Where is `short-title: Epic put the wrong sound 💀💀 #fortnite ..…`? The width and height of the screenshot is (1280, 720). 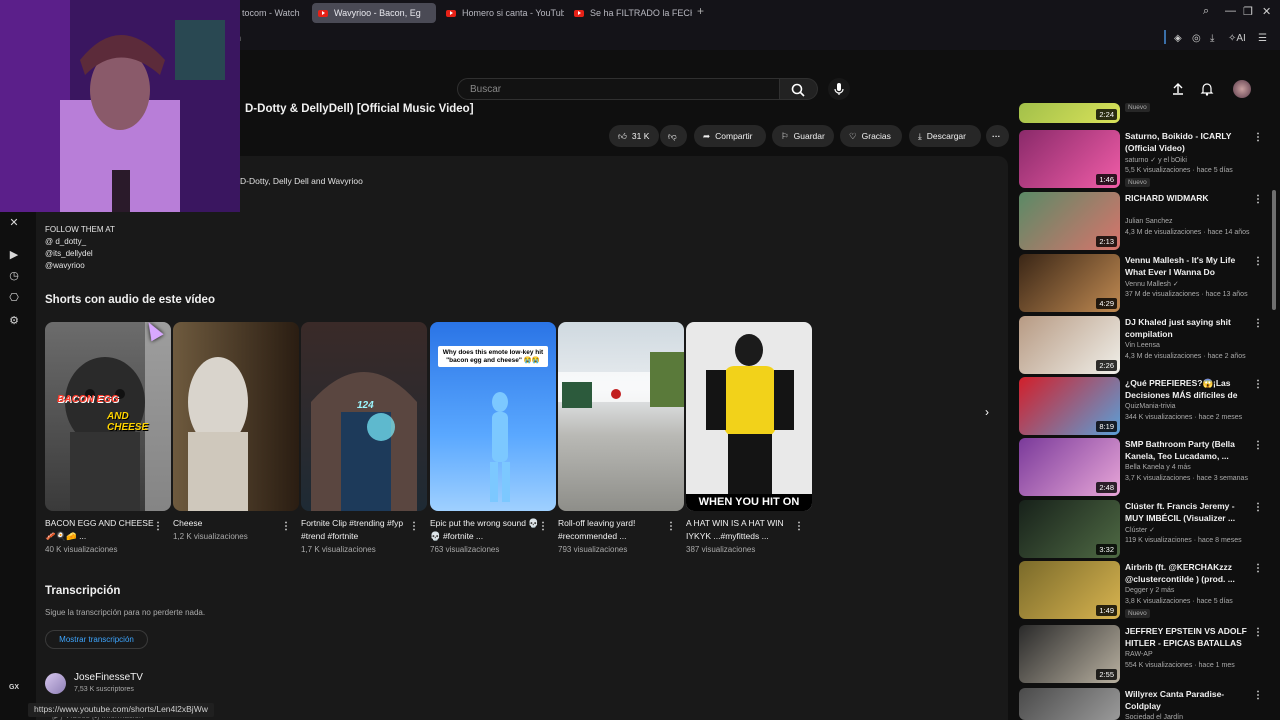
short-title: Epic put the wrong sound 💀💀 #fortnite ..… is located at coordinates (486, 530).